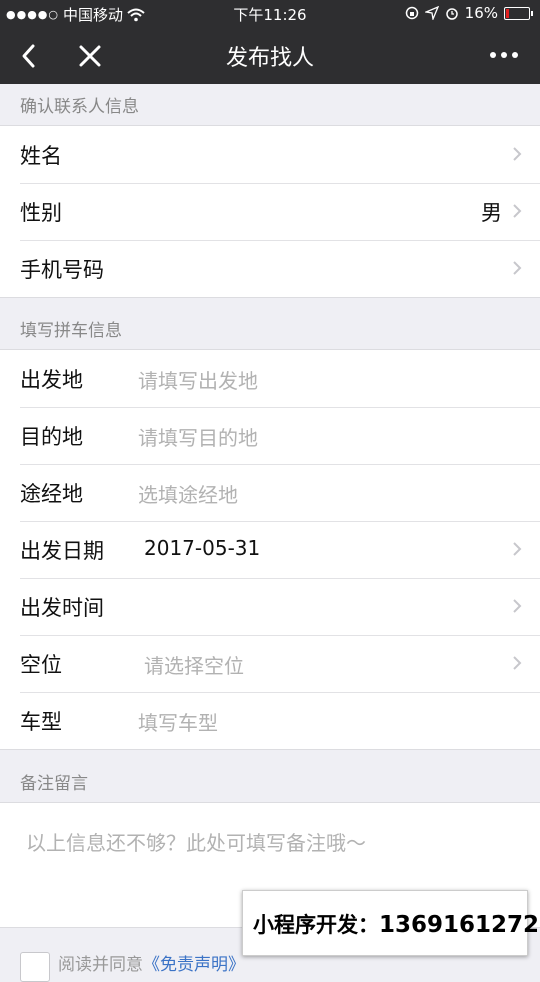 The width and height of the screenshot is (540, 982). What do you see at coordinates (41, 156) in the screenshot?
I see `name-label: 姓名` at bounding box center [41, 156].